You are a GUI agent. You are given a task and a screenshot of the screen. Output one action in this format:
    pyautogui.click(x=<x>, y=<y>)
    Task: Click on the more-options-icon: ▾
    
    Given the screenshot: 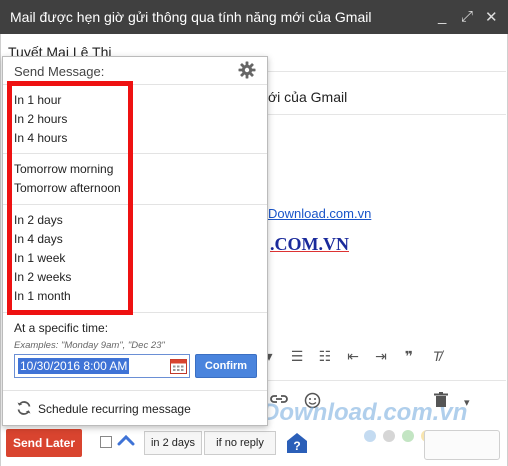 What is the action you would take?
    pyautogui.click(x=467, y=402)
    